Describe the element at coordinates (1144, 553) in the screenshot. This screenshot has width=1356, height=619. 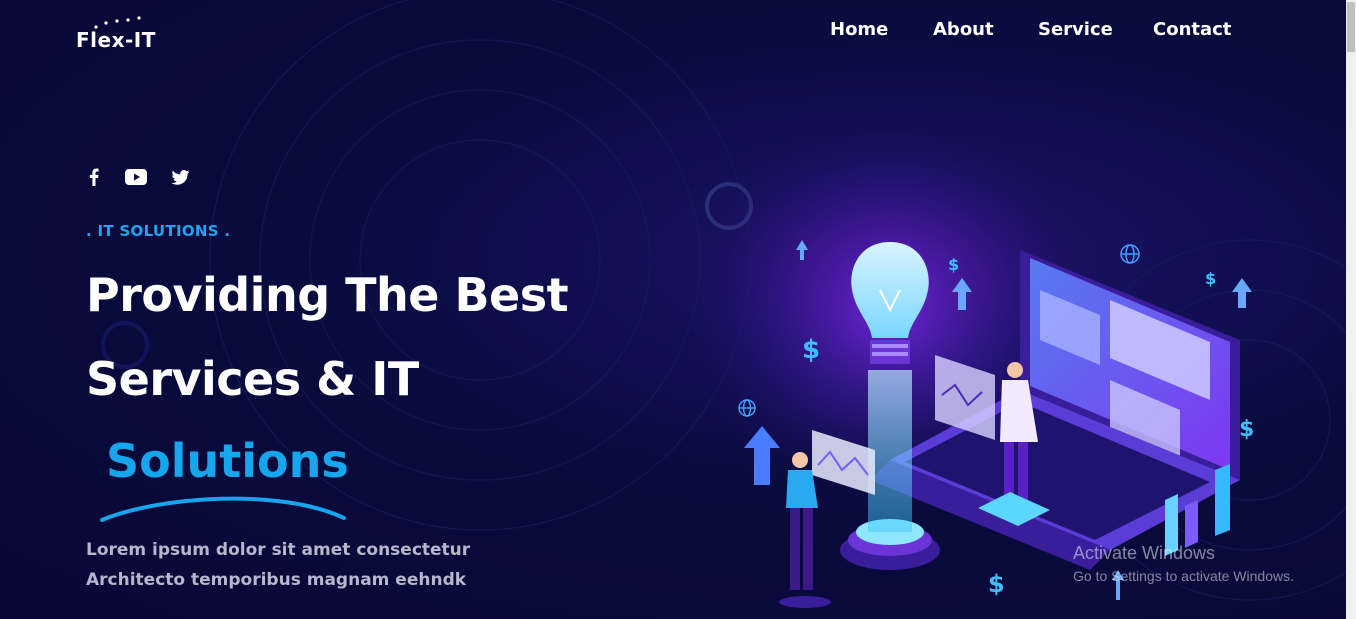
I see `activation-watermark-title: Activate Windows` at that location.